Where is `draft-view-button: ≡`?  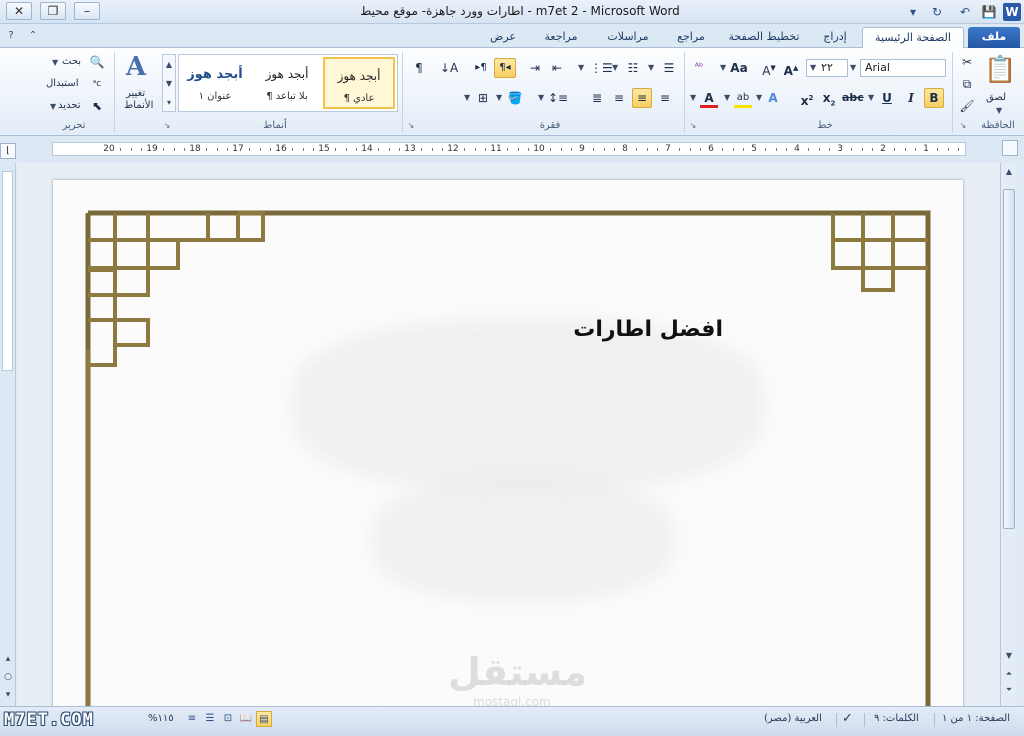
draft-view-button: ≡ is located at coordinates (192, 719).